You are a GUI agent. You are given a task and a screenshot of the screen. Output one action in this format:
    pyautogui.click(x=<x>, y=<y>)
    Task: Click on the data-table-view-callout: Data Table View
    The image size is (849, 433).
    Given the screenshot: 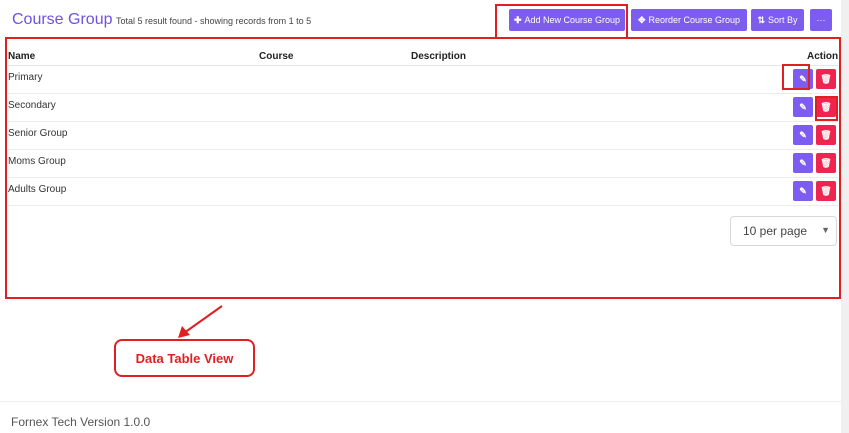 What is the action you would take?
    pyautogui.click(x=184, y=358)
    